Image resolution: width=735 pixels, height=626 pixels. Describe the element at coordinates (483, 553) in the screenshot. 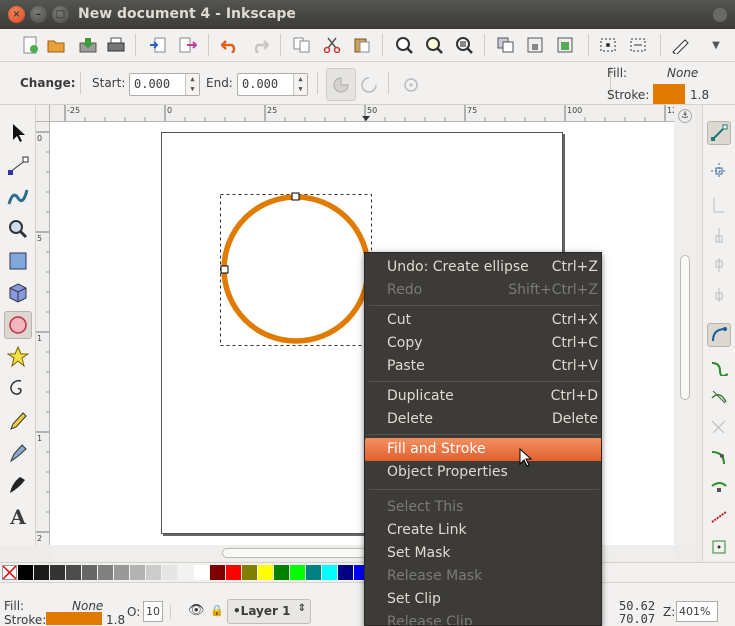

I see `menu-item-set-mask: Set Mask` at that location.